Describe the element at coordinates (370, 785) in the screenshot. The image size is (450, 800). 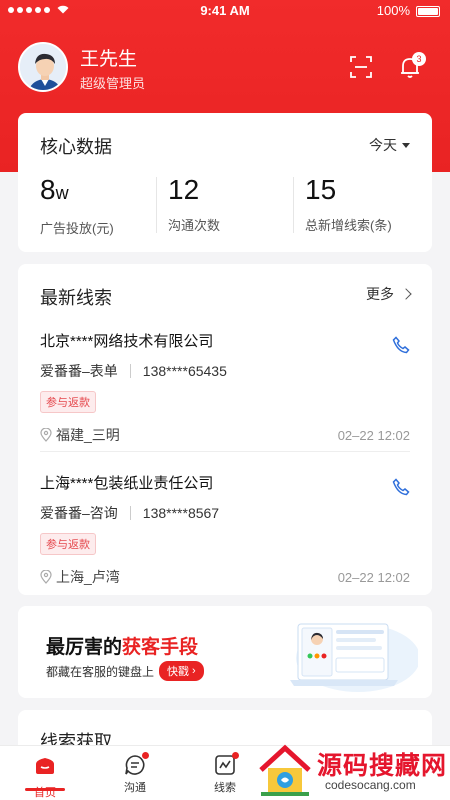
I see `watermark-url: codesocang.com` at that location.